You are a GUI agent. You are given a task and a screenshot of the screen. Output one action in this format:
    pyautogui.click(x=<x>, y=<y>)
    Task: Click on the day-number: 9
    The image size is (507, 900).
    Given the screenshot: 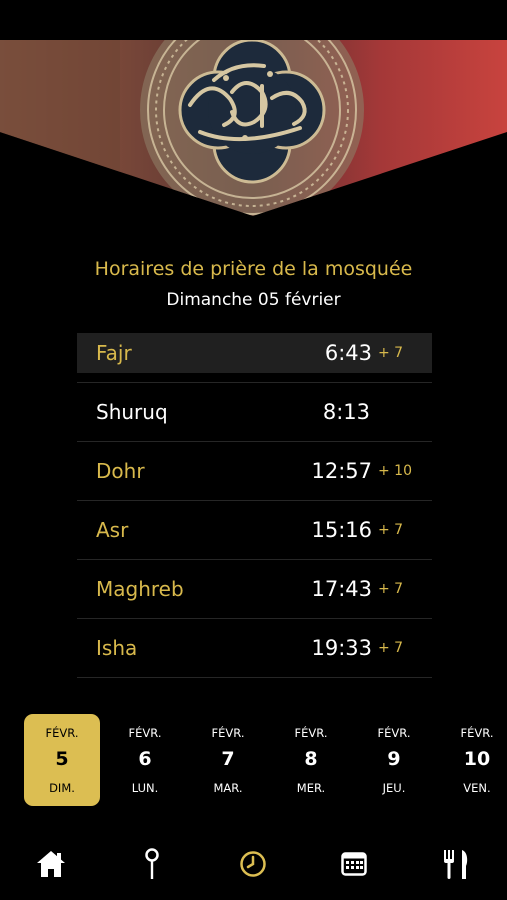 What is the action you would take?
    pyautogui.click(x=394, y=759)
    